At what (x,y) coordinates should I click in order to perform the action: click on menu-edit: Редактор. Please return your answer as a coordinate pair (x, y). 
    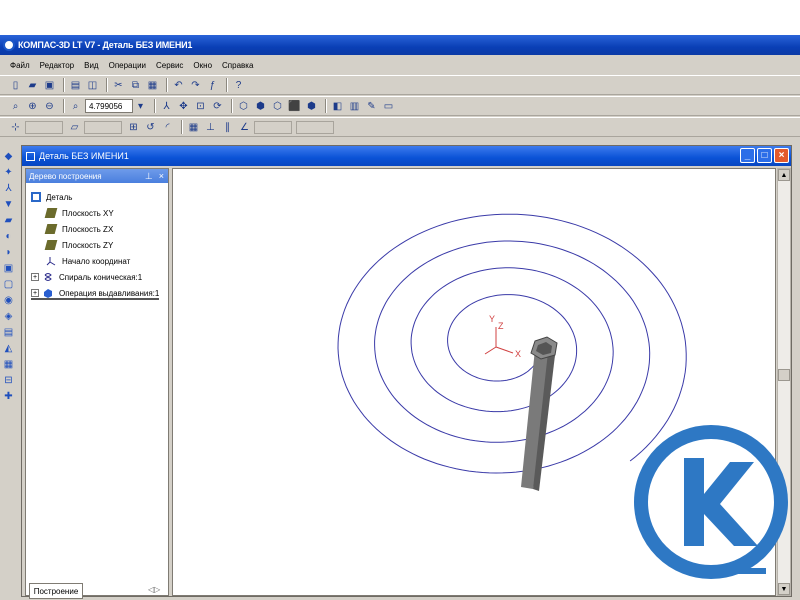
    Looking at the image, I should click on (57, 65).